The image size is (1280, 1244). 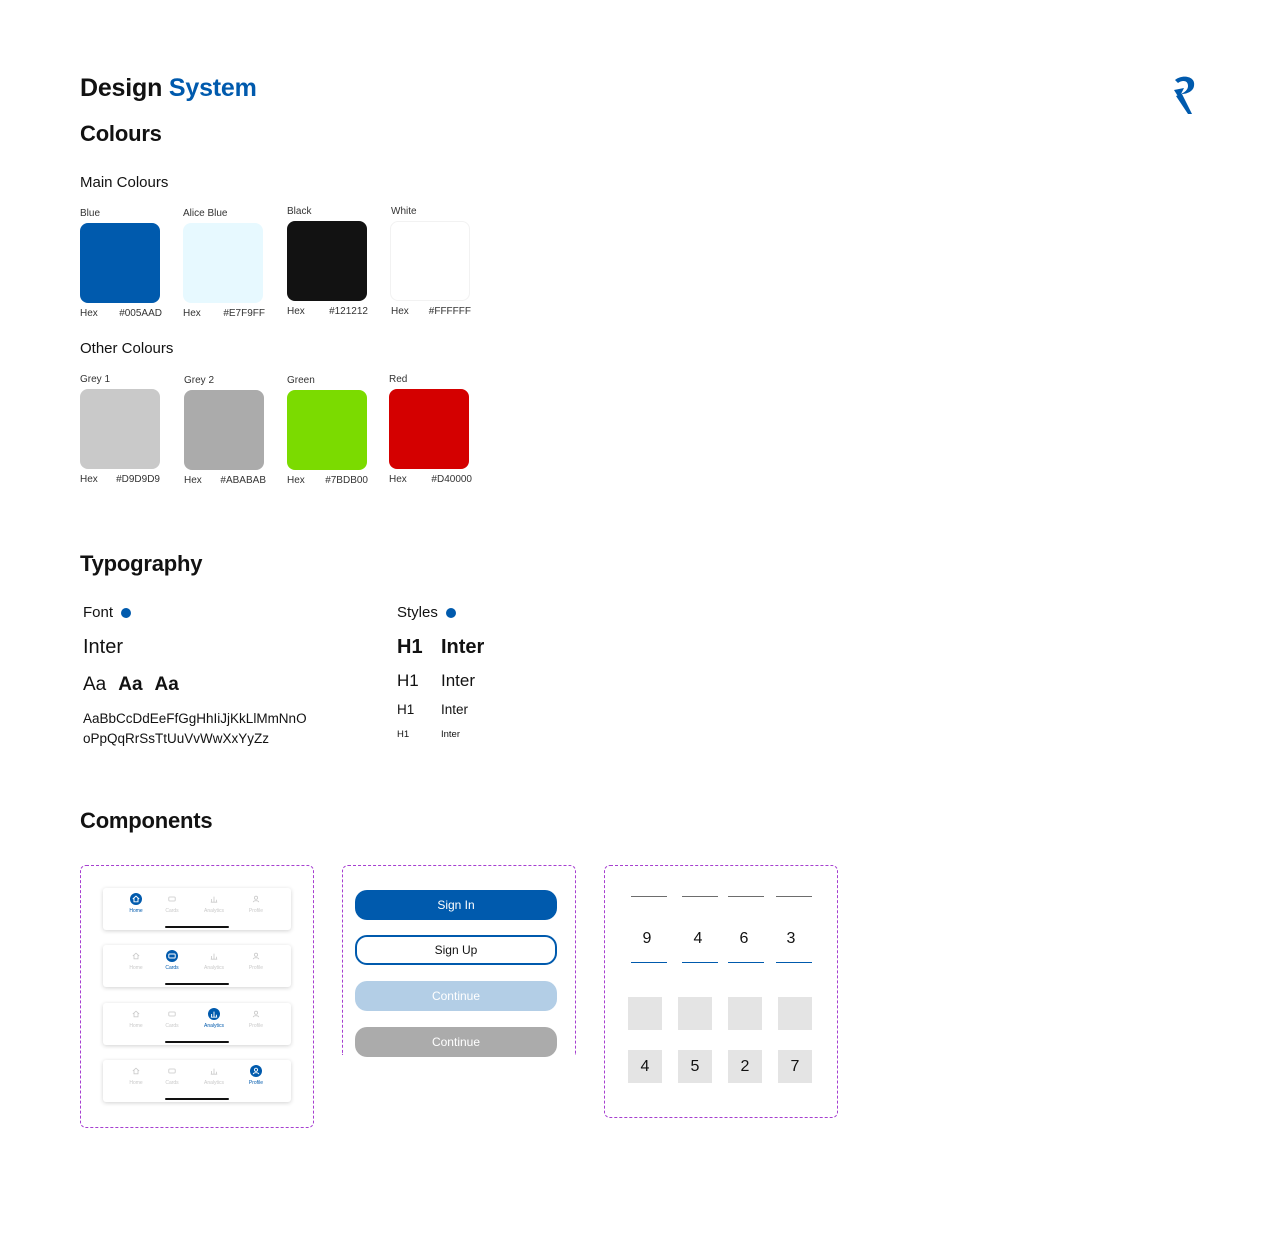 What do you see at coordinates (95, 379) in the screenshot?
I see `swatch-label-grey-1: Grey 1` at bounding box center [95, 379].